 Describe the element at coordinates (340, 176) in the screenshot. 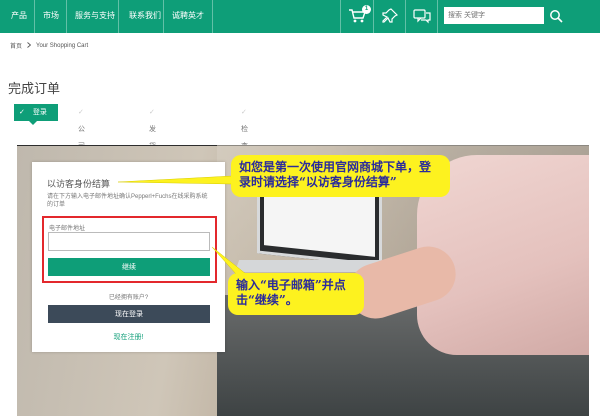

I see `callout-guest-checkout-tip: 如您是第一次使用官网商城下单，登录时请选择“以访客身份结算”` at that location.